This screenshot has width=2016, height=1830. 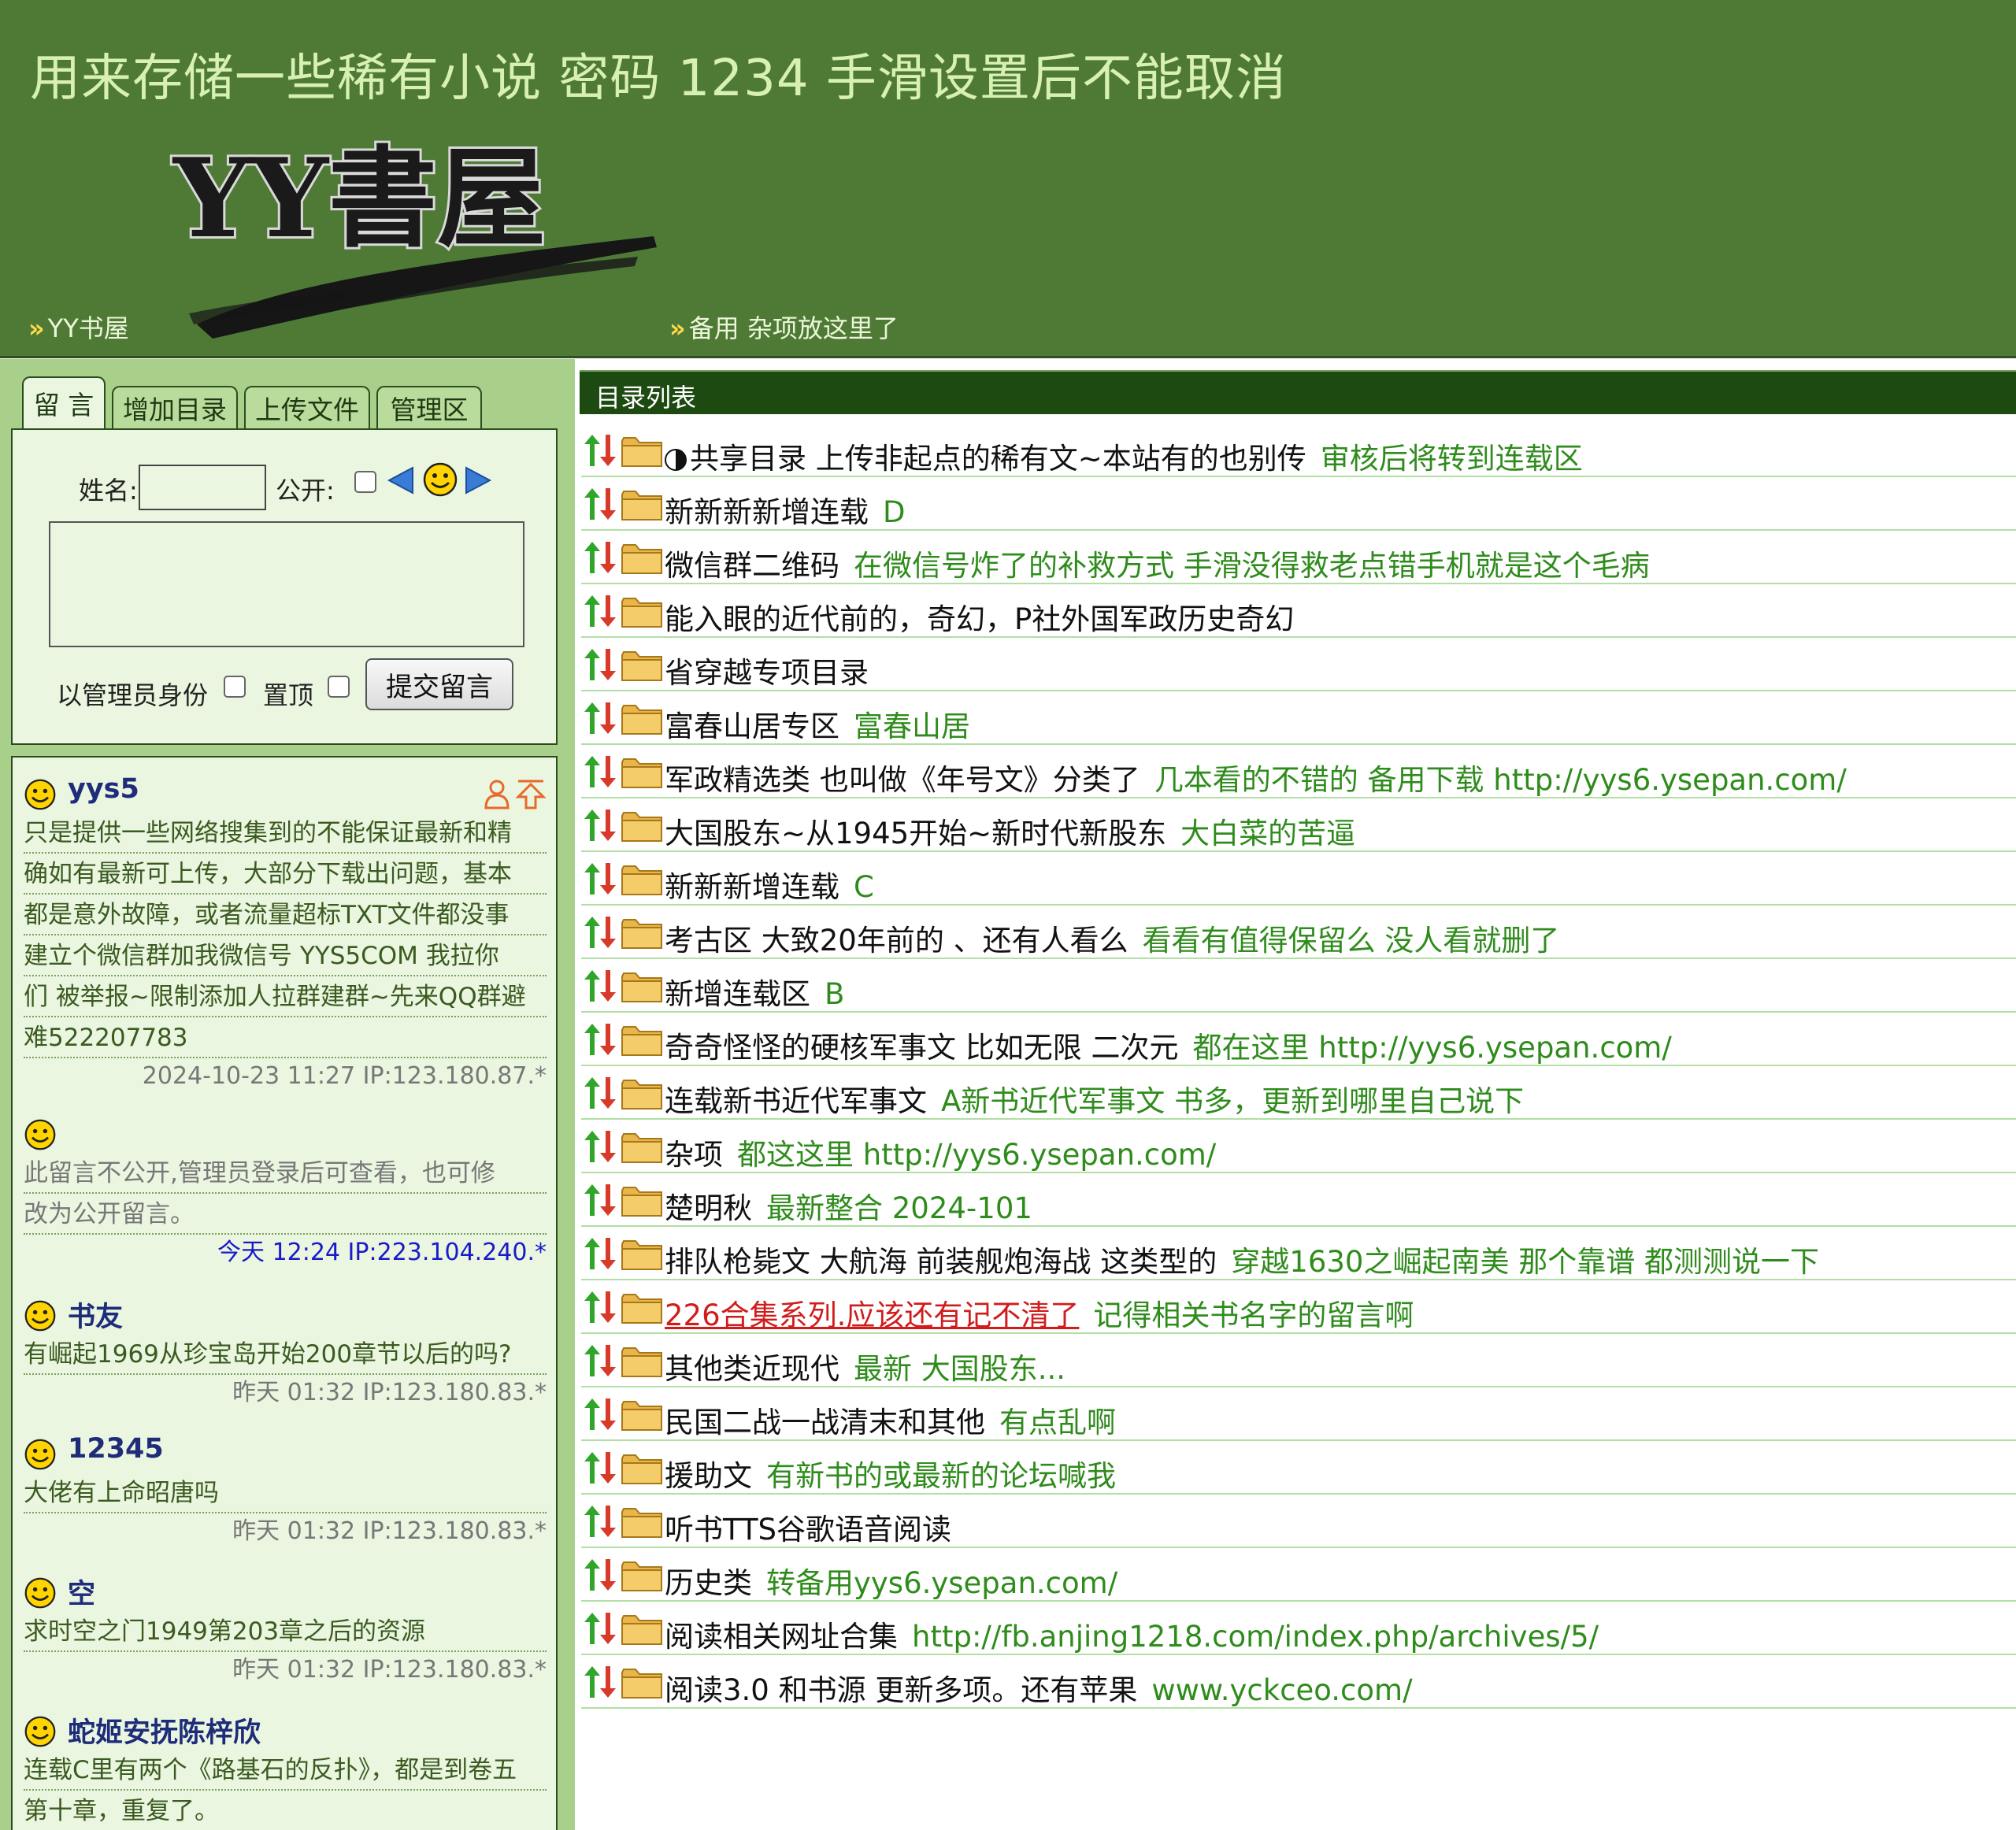 I want to click on pin-to-top-icon, so click(x=531, y=793).